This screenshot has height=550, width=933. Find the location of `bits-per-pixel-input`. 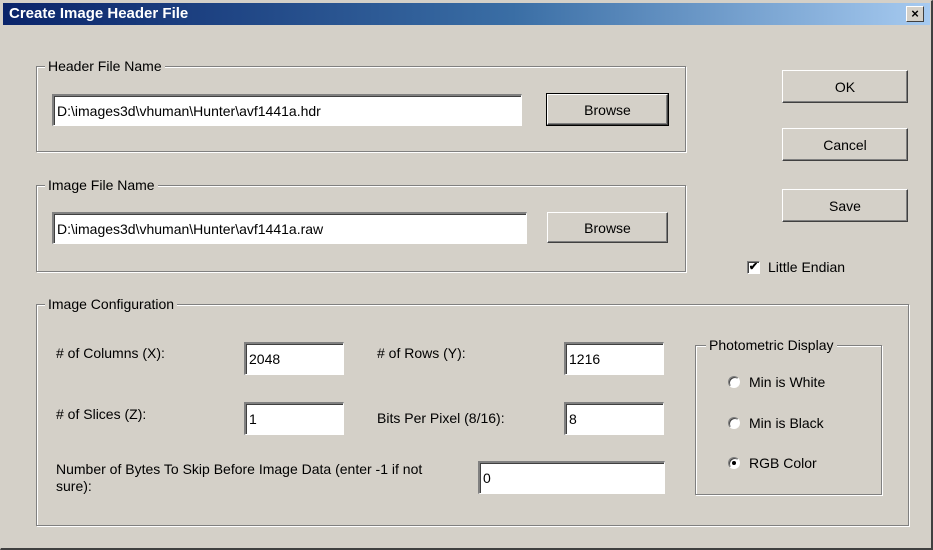

bits-per-pixel-input is located at coordinates (614, 418).